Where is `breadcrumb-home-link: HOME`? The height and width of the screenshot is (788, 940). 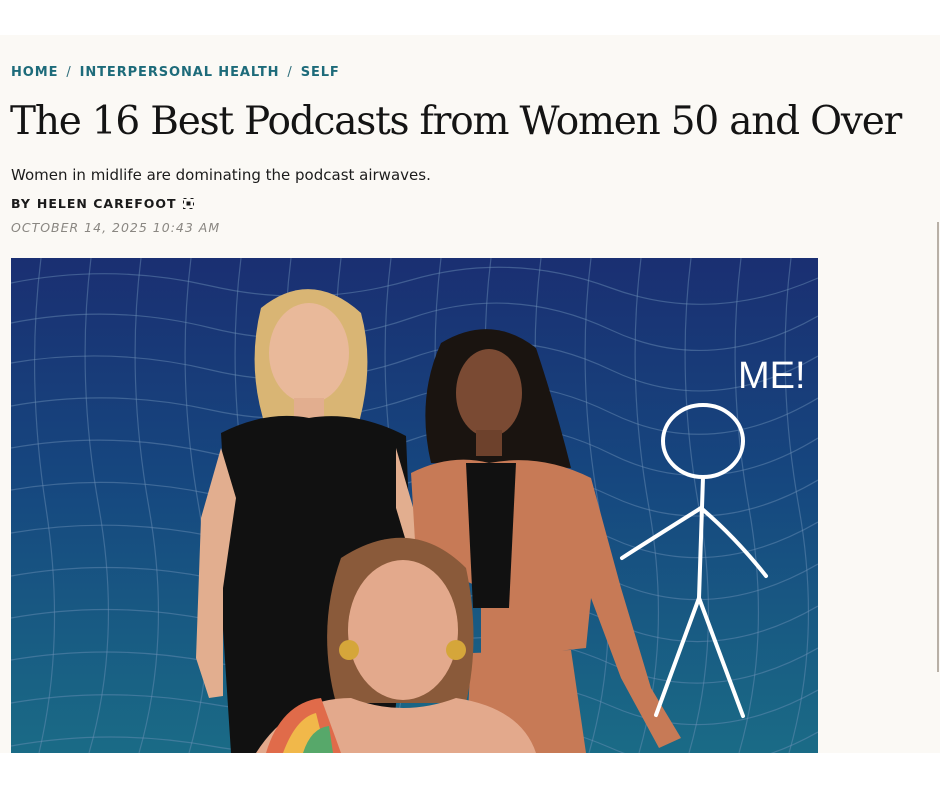 breadcrumb-home-link: HOME is located at coordinates (34, 72).